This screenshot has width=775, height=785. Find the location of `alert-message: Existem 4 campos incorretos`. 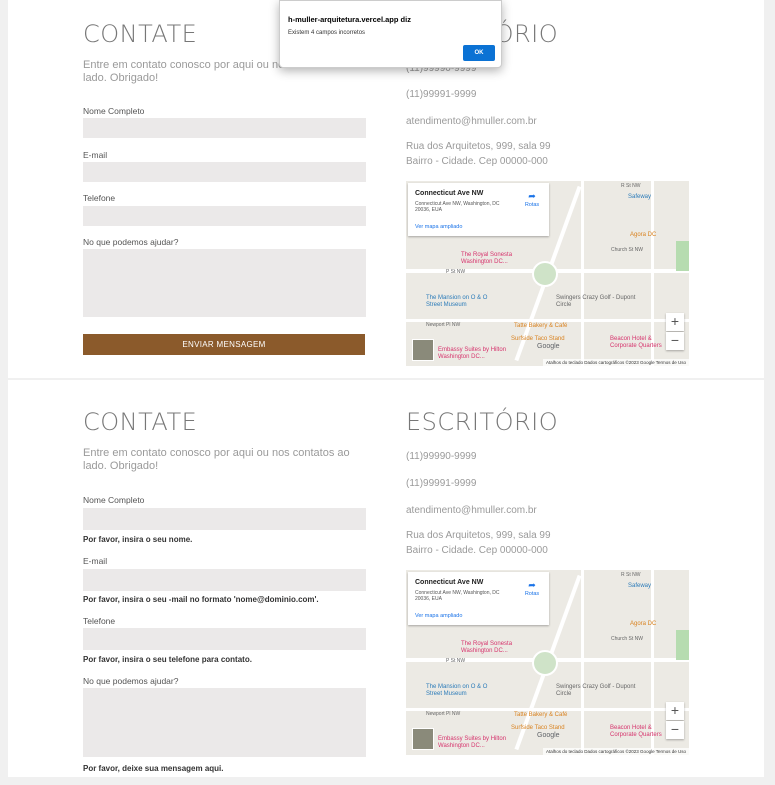

alert-message: Existem 4 campos incorretos is located at coordinates (327, 33).